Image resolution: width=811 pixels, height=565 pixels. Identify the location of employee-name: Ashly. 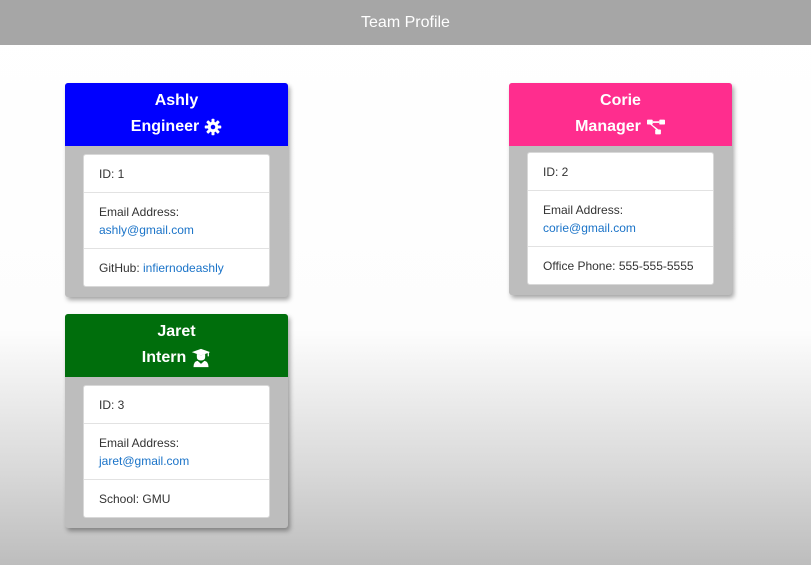
(176, 100).